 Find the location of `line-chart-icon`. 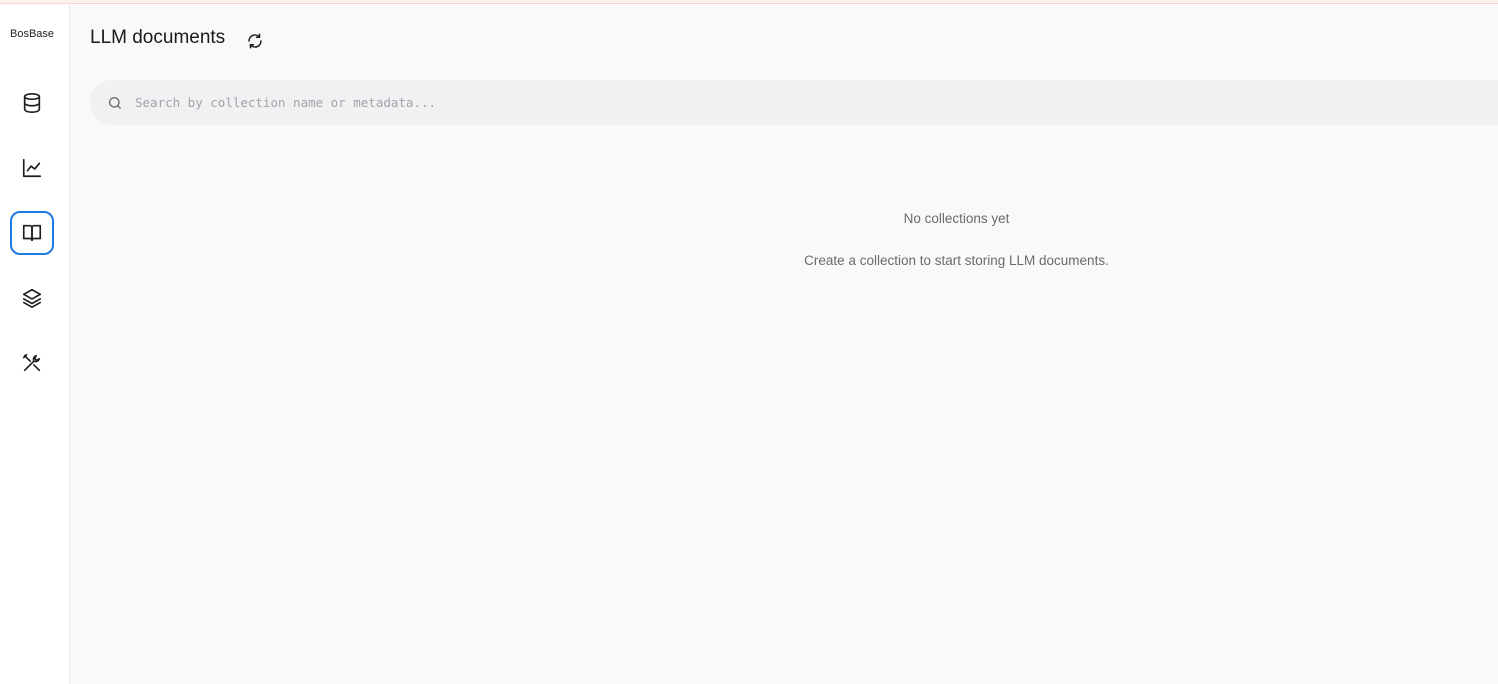

line-chart-icon is located at coordinates (32, 168).